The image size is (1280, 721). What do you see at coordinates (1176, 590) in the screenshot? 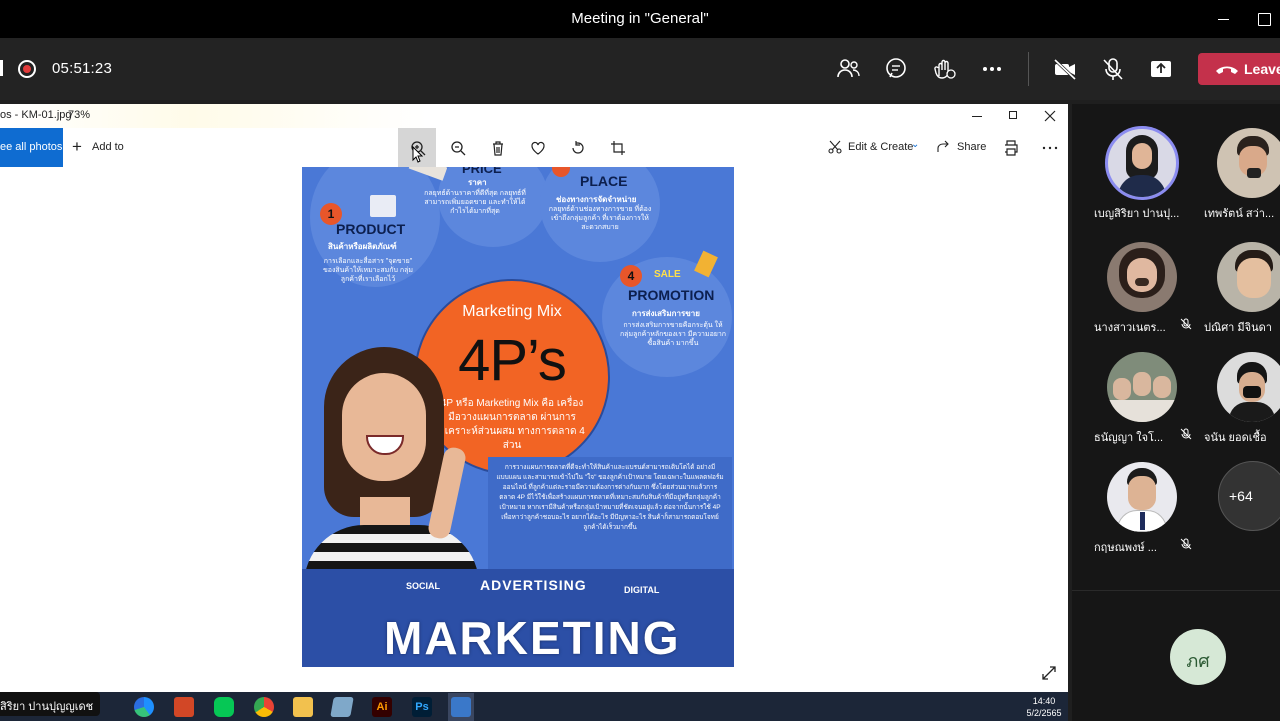
I see `panel-divider` at bounding box center [1176, 590].